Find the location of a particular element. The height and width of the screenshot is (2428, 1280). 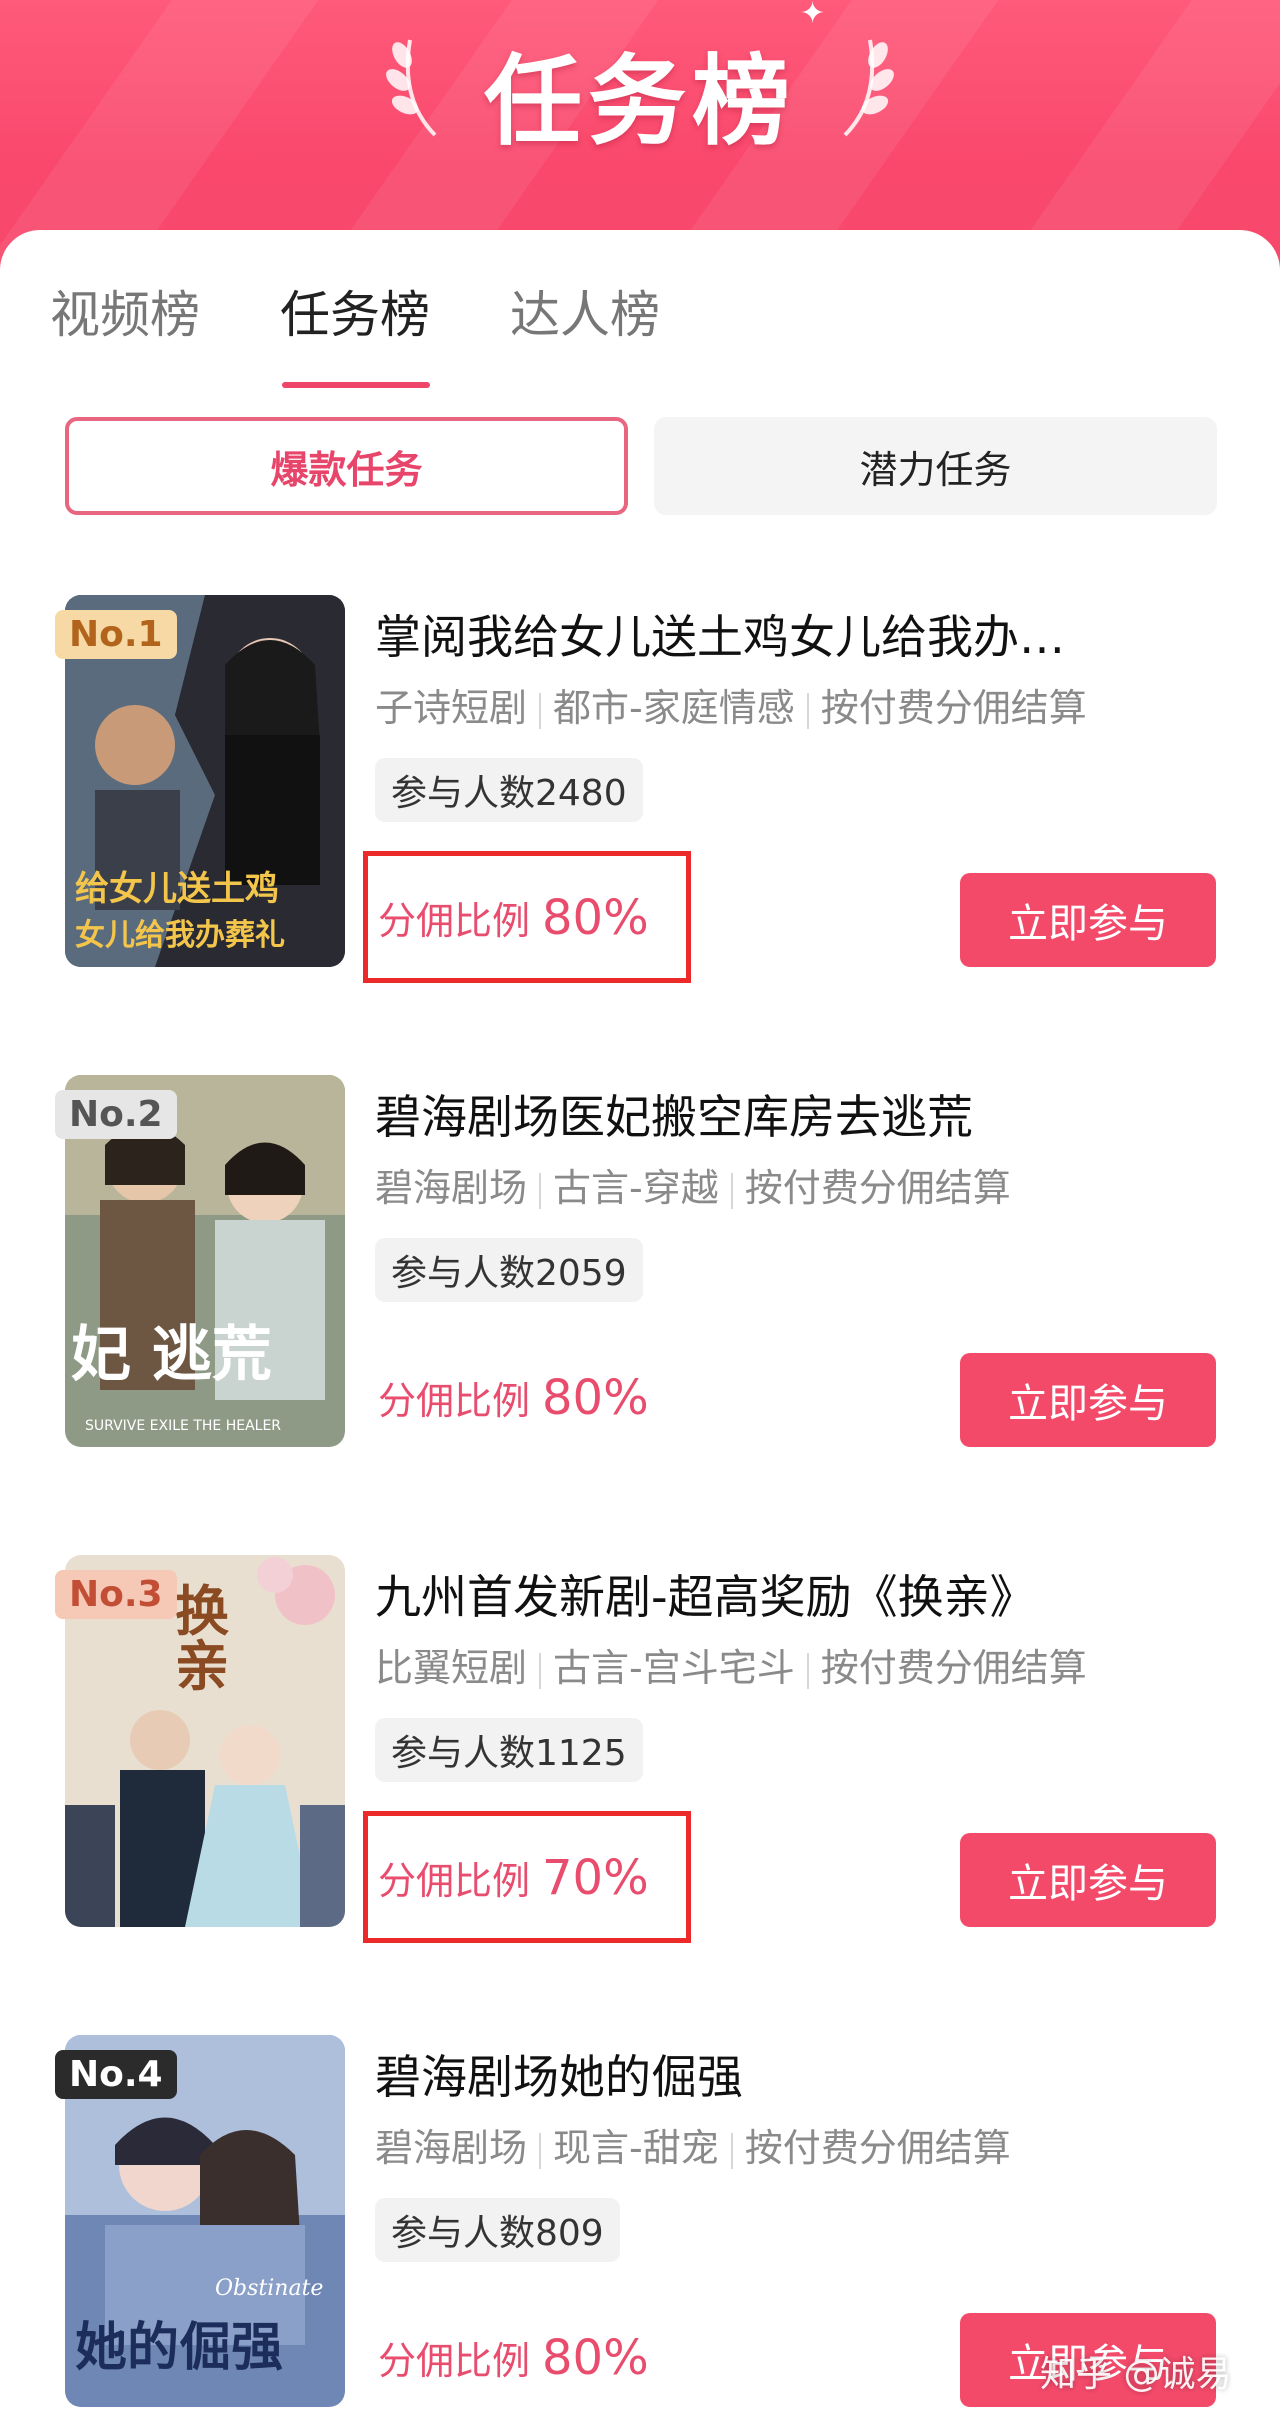

svg-text: SURVIVE EXILE THE HEALER is located at coordinates (183, 1426).